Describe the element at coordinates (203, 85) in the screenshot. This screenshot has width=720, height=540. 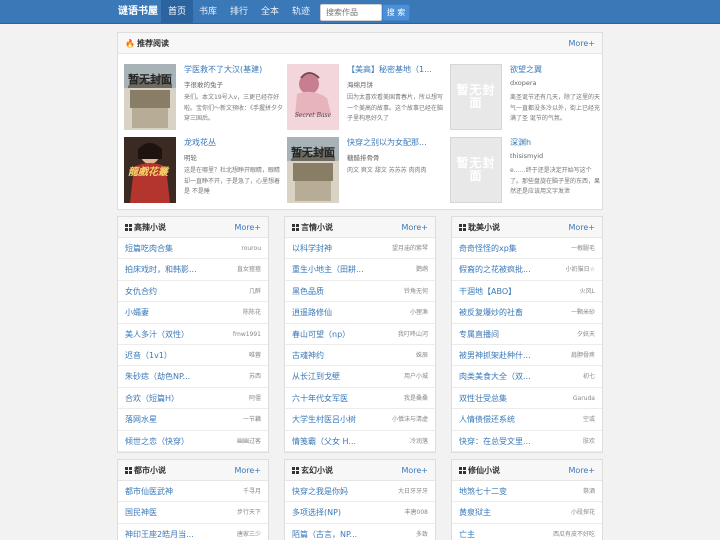
I see `book-author: 字很敢的兔子` at that location.